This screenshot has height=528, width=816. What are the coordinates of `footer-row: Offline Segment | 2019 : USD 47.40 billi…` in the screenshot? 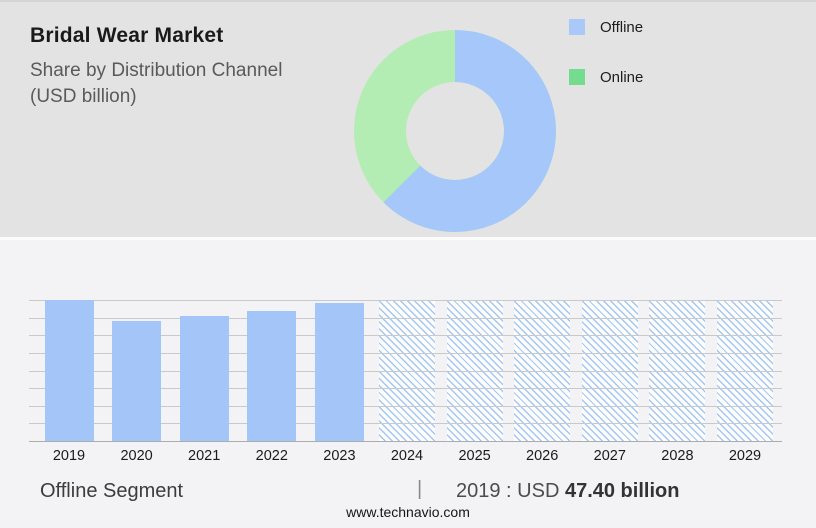 It's located at (408, 491).